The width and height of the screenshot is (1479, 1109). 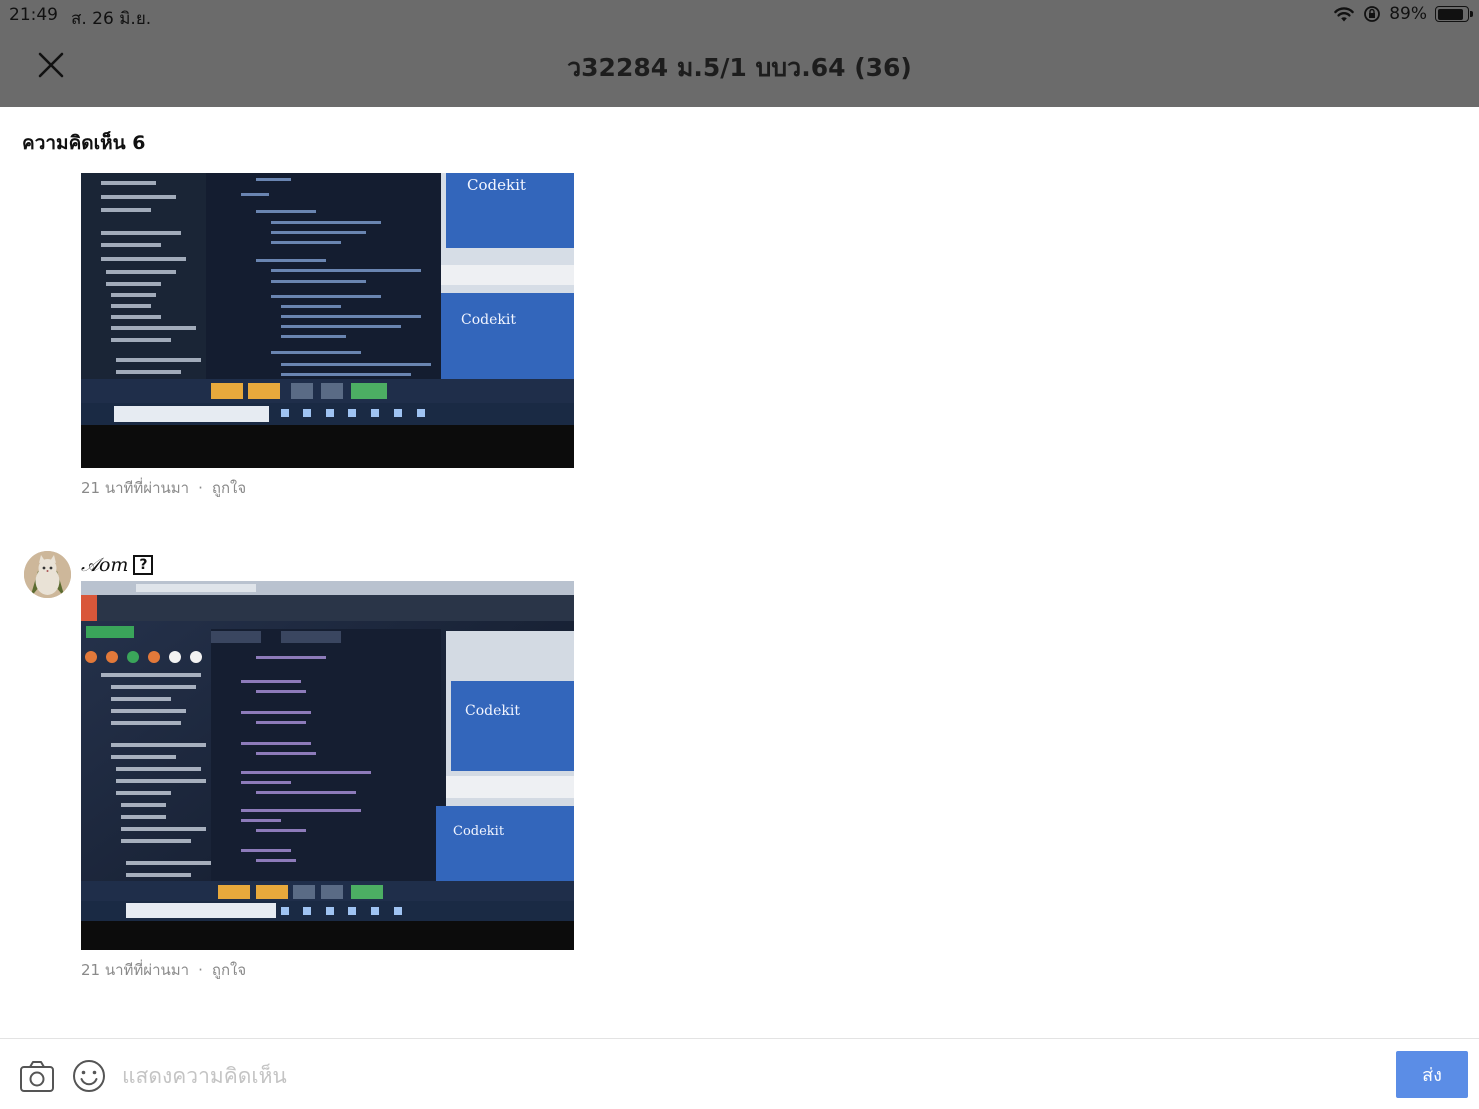 I want to click on camera-icon, so click(x=37, y=1076).